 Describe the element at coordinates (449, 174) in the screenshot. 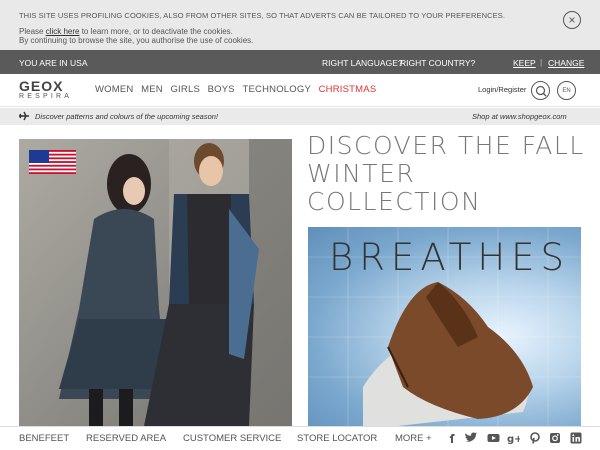

I see `hero-headline: DISCOVER THE FALL WINTER COLLECTION` at that location.